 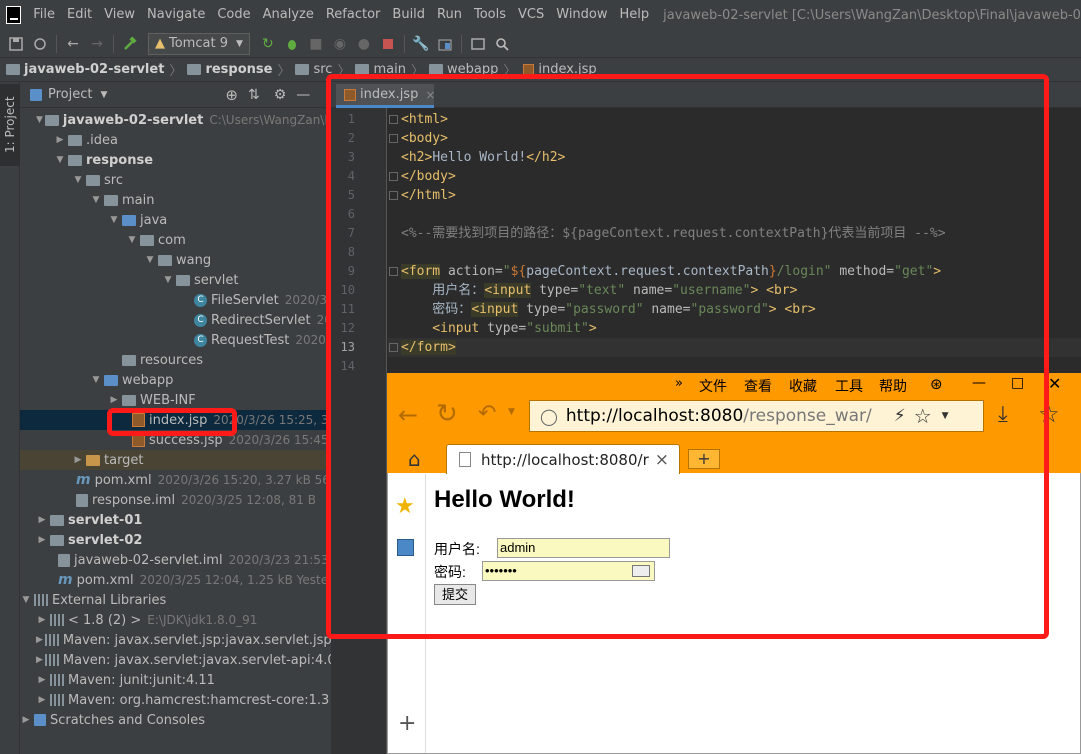 What do you see at coordinates (175, 680) in the screenshot?
I see `tree-item: ▶ Maven: junit:junit:4.11` at bounding box center [175, 680].